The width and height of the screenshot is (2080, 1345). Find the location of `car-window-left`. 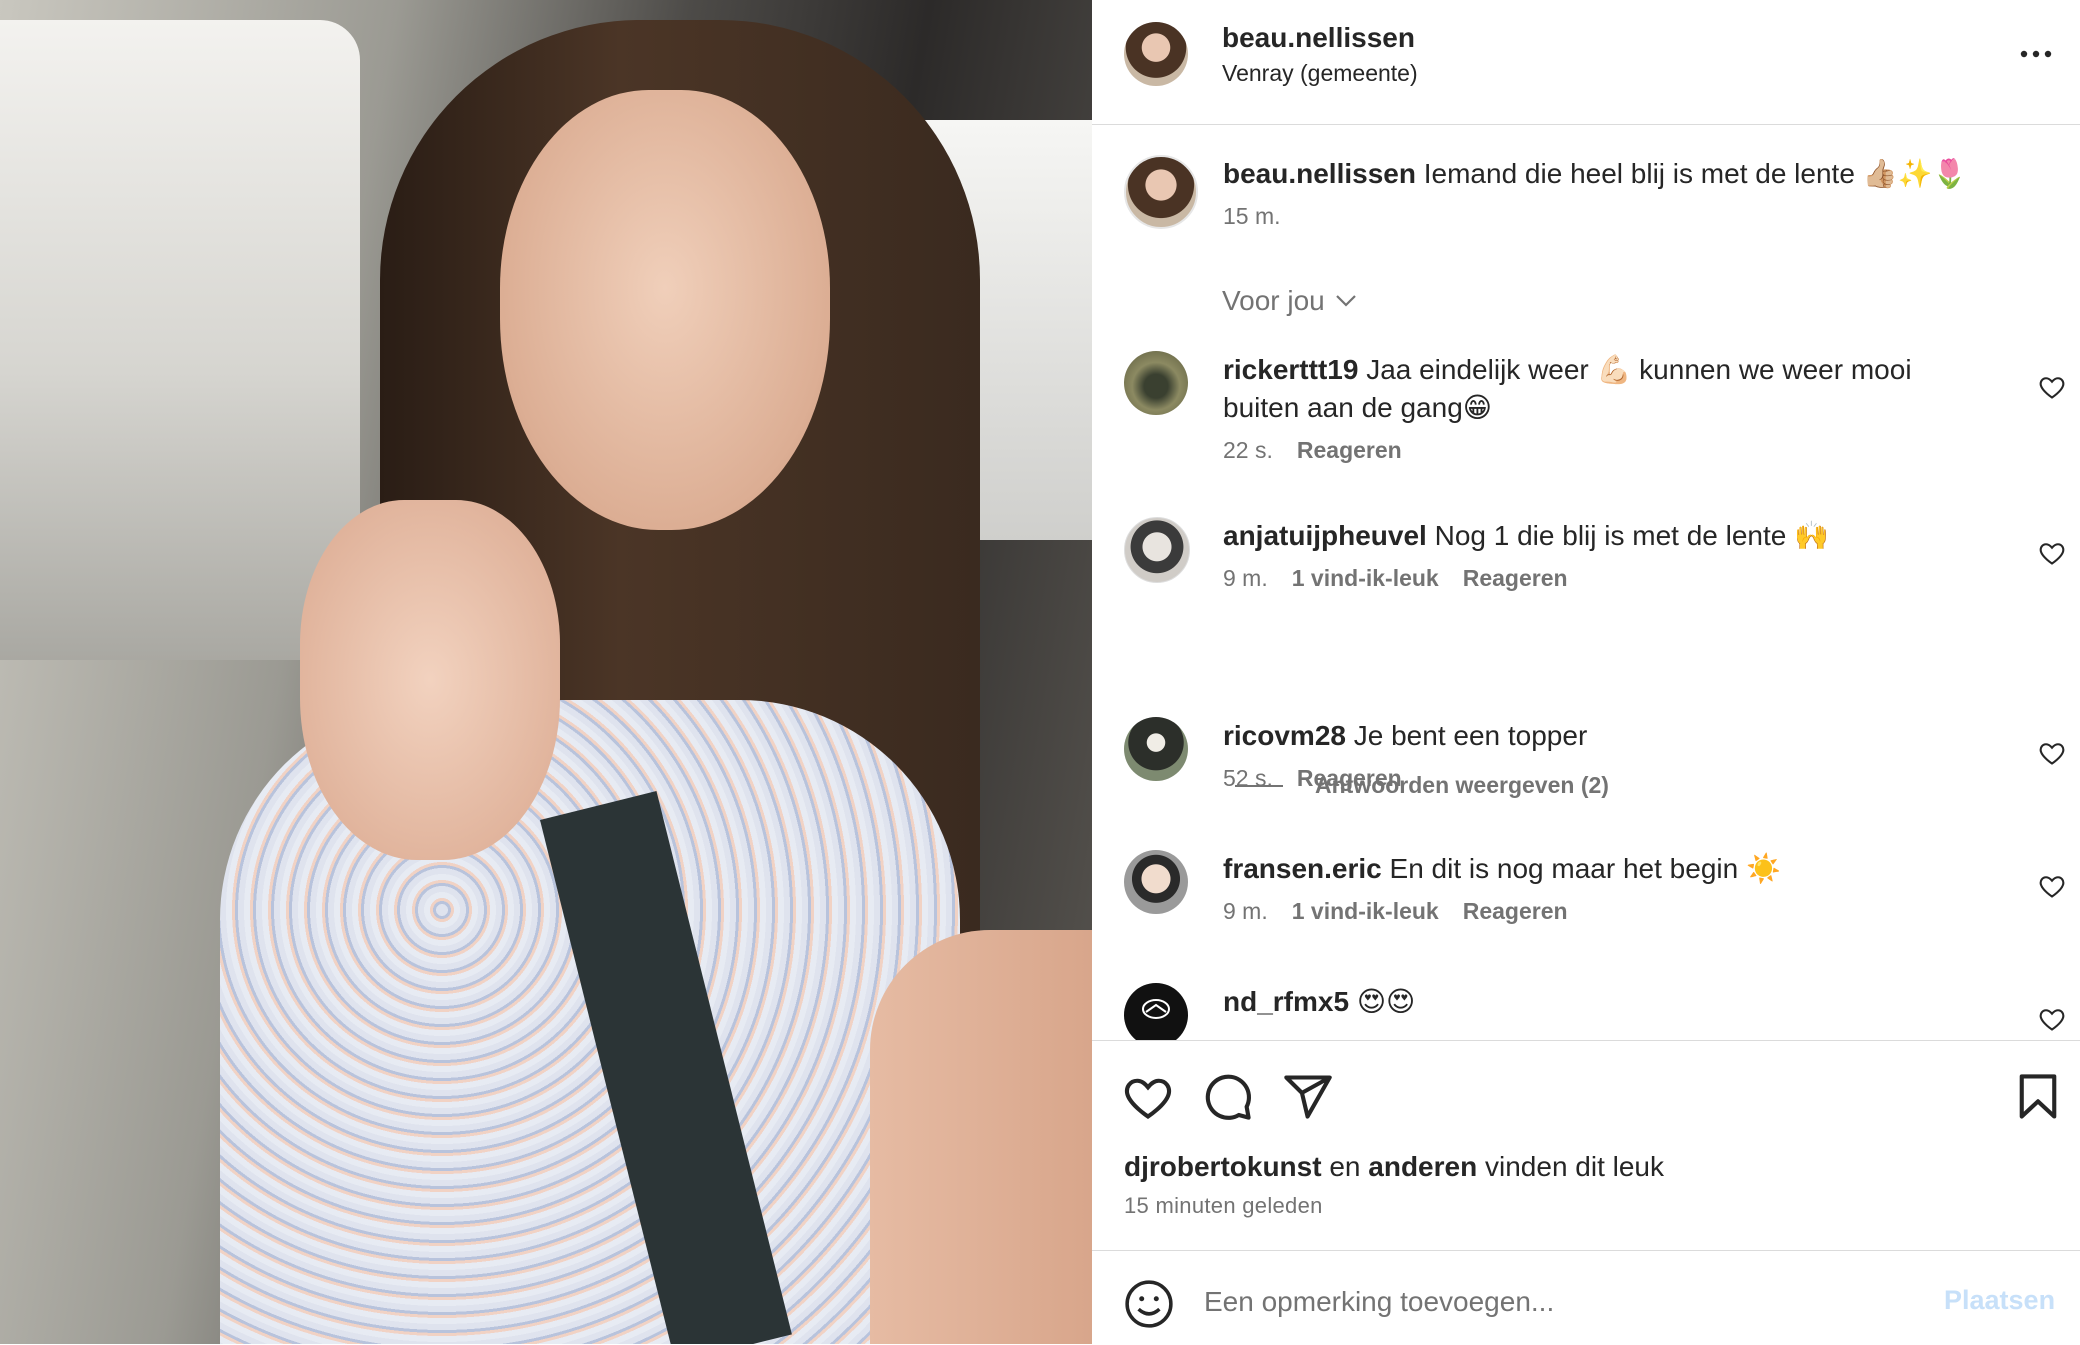

car-window-left is located at coordinates (180, 340).